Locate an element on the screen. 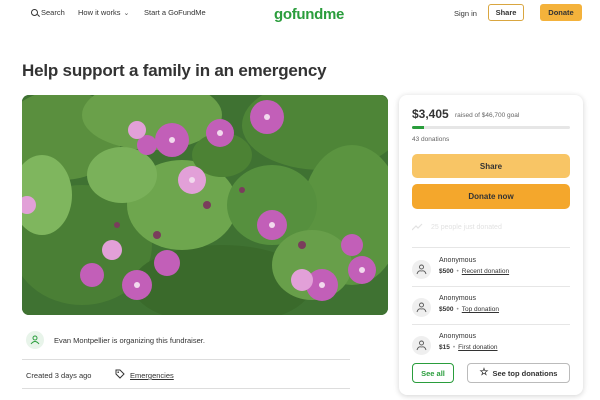 The width and height of the screenshot is (600, 400). donation-tag: First donation is located at coordinates (477, 347).